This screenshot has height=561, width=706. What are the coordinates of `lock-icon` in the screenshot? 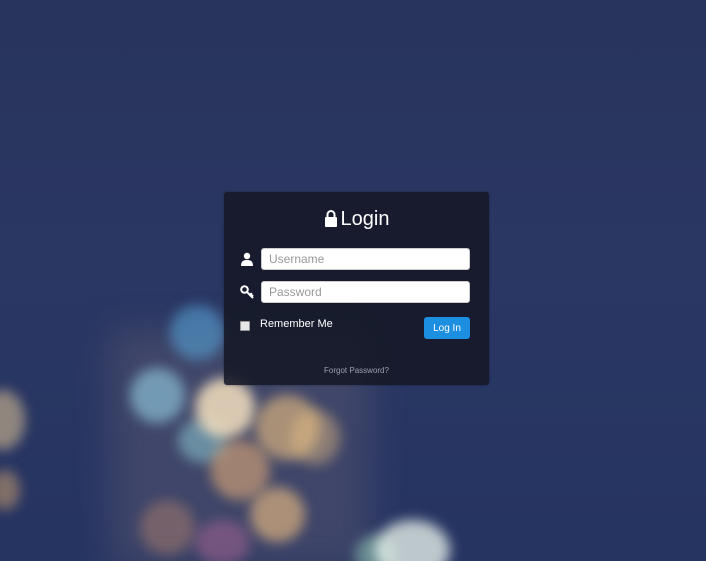 It's located at (330, 218).